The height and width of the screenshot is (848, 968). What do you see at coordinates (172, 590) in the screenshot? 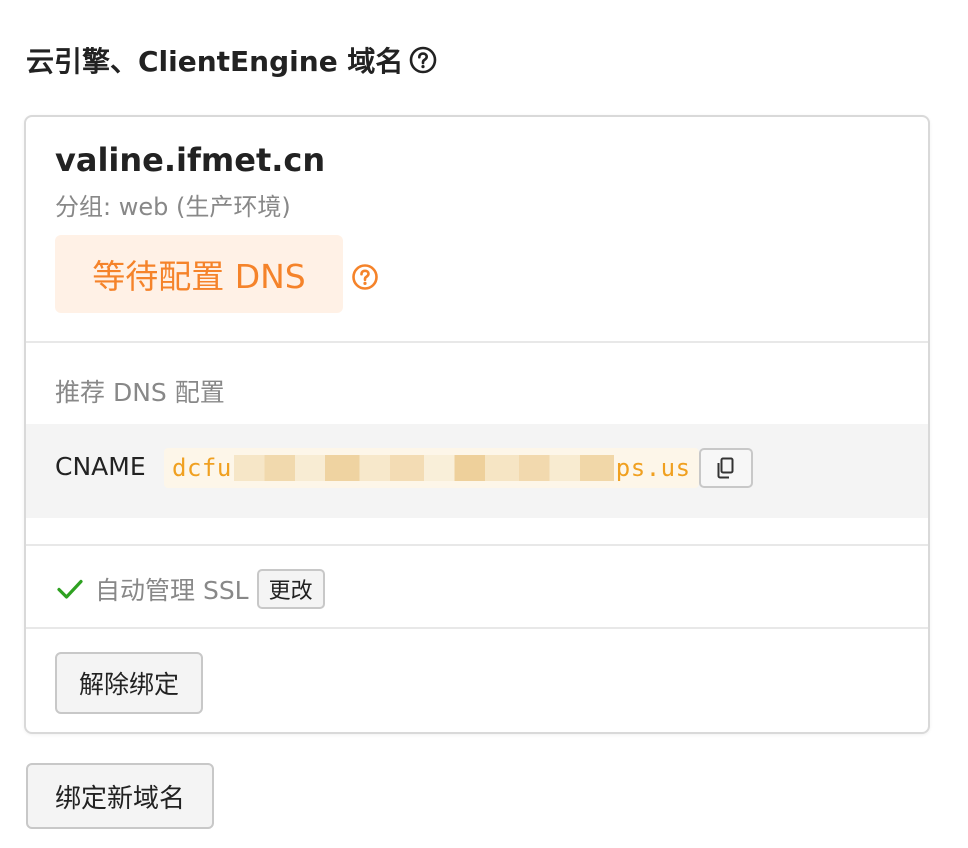
I see `ssl-label: 自动管理 SSL` at bounding box center [172, 590].